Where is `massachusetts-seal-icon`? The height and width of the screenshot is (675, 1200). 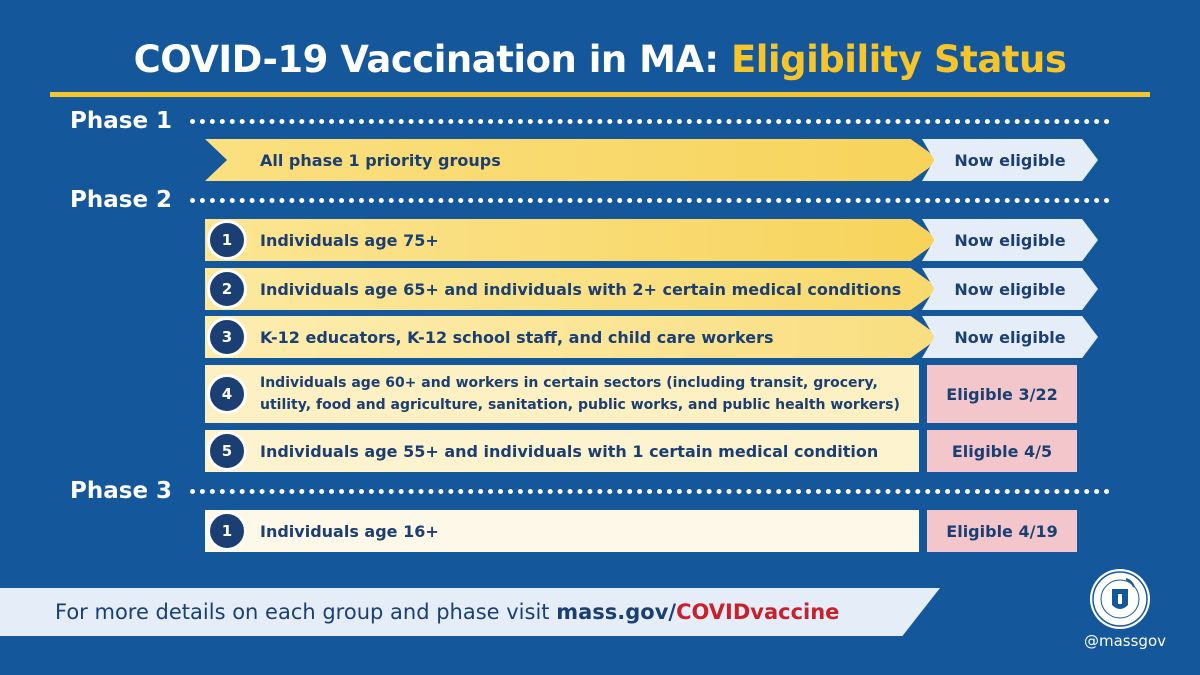 massachusetts-seal-icon is located at coordinates (1120, 599).